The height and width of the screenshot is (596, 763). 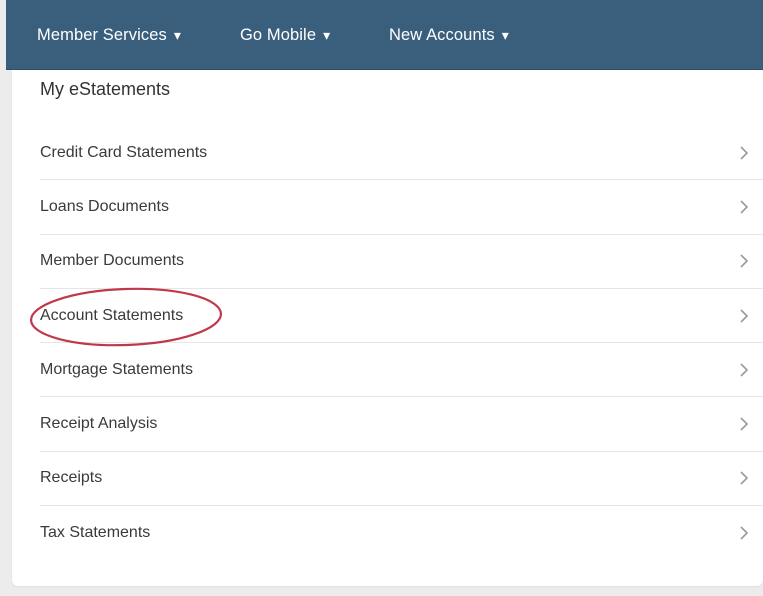 What do you see at coordinates (401, 207) in the screenshot?
I see `list-item-loans-documents: Loans Documents` at bounding box center [401, 207].